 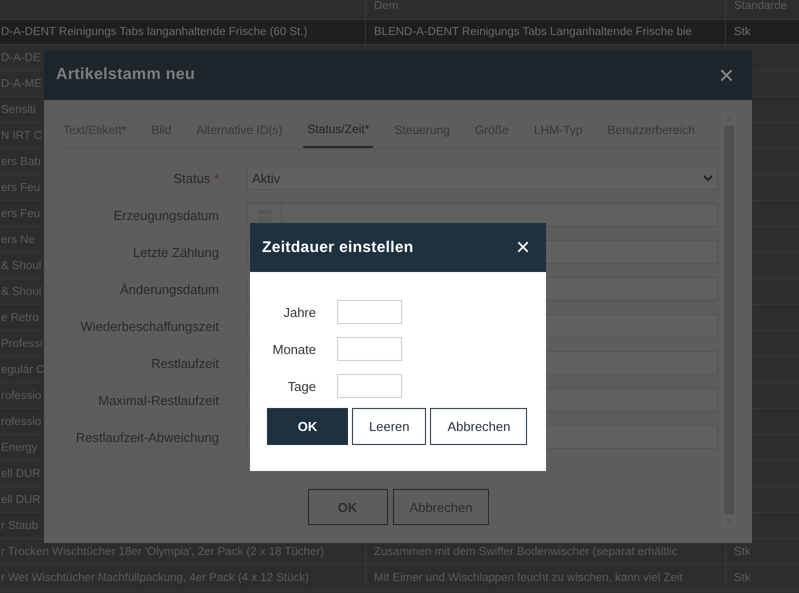 What do you see at coordinates (482, 215) in the screenshot?
I see `date-field` at bounding box center [482, 215].